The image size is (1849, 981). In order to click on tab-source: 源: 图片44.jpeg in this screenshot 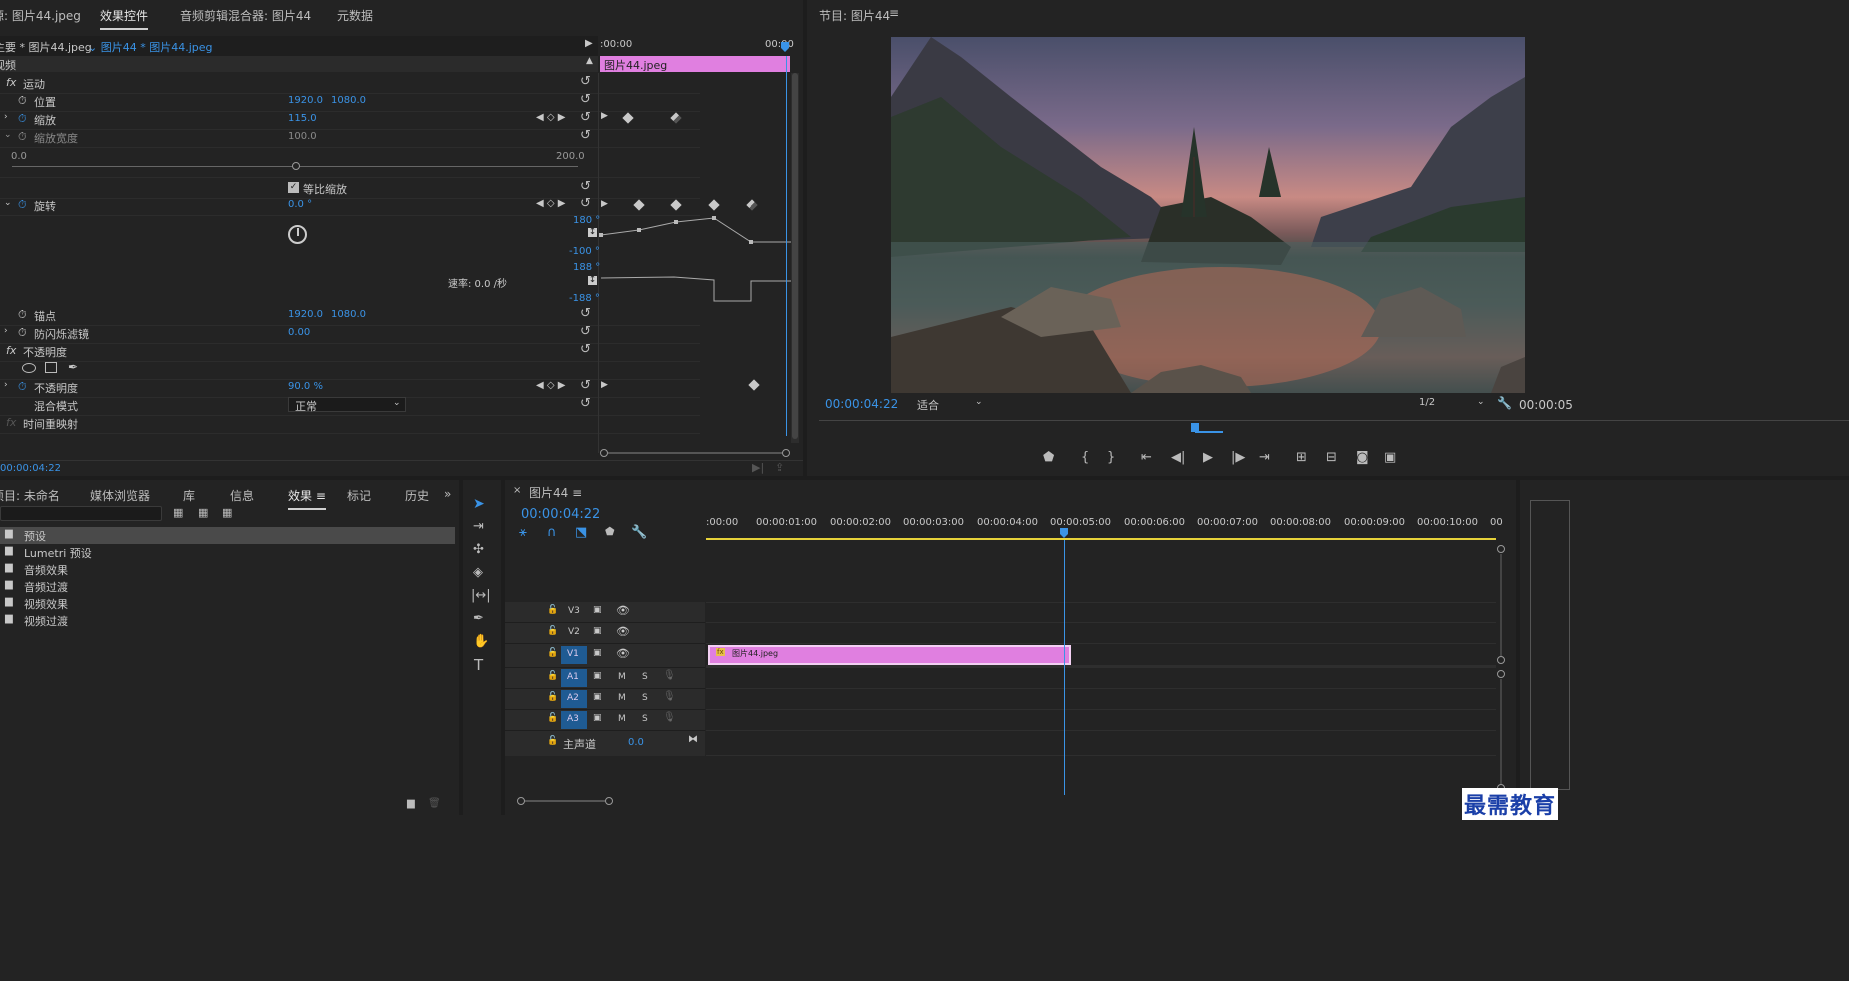, I will do `click(40, 15)`.